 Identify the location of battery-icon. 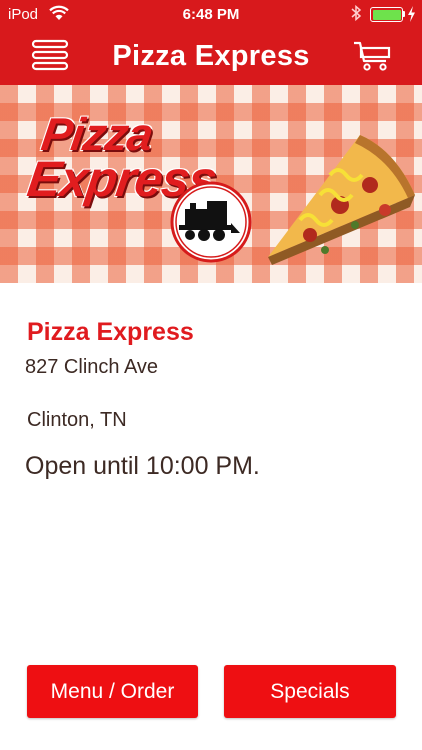
(386, 14).